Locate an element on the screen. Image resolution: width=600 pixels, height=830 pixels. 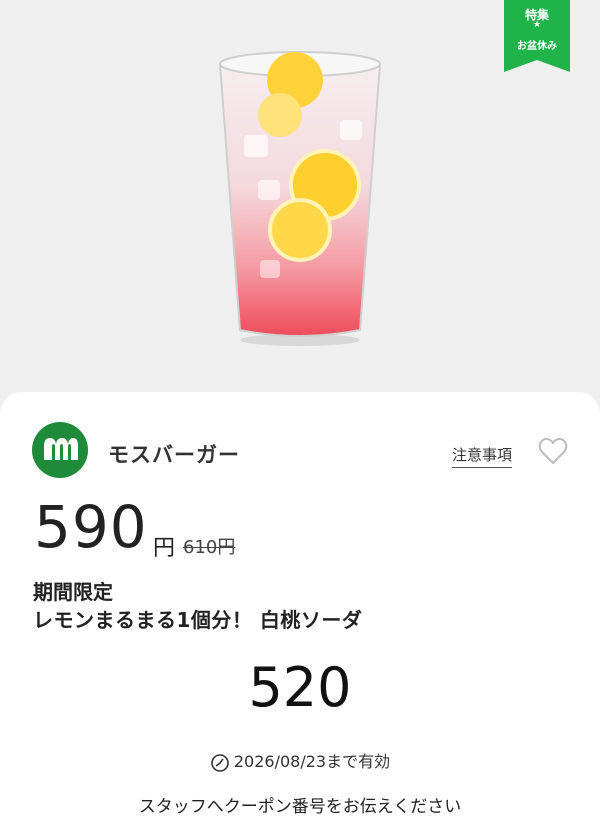
special-feature-badge: 特集 ★ お盆休み is located at coordinates (537, 36).